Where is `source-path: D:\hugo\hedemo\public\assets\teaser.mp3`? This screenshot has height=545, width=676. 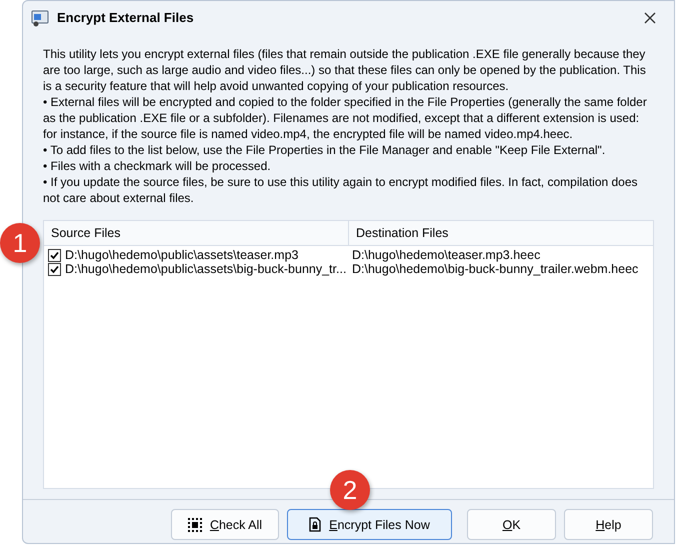
source-path: D:\hugo\hedemo\public\assets\teaser.mp3 is located at coordinates (181, 255).